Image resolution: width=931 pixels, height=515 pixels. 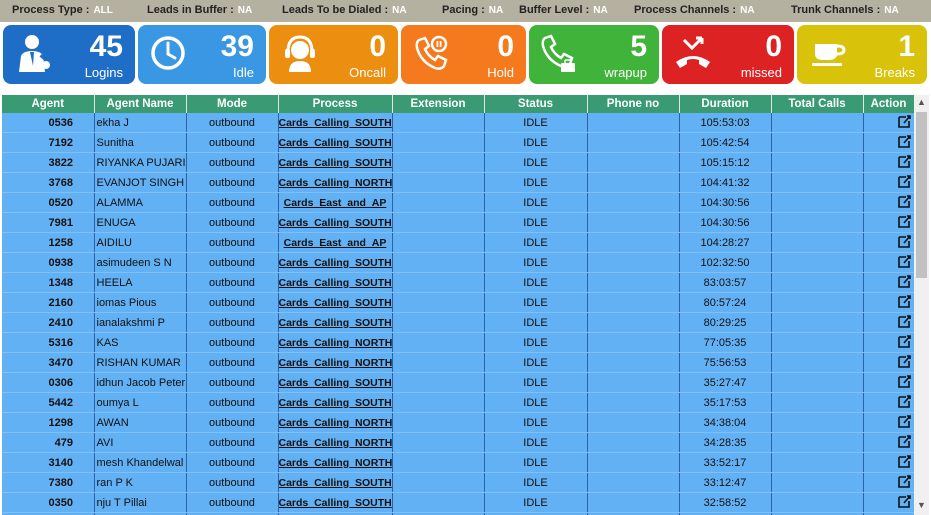 What do you see at coordinates (48, 342) in the screenshot?
I see `agent-id-cell: 5316` at bounding box center [48, 342].